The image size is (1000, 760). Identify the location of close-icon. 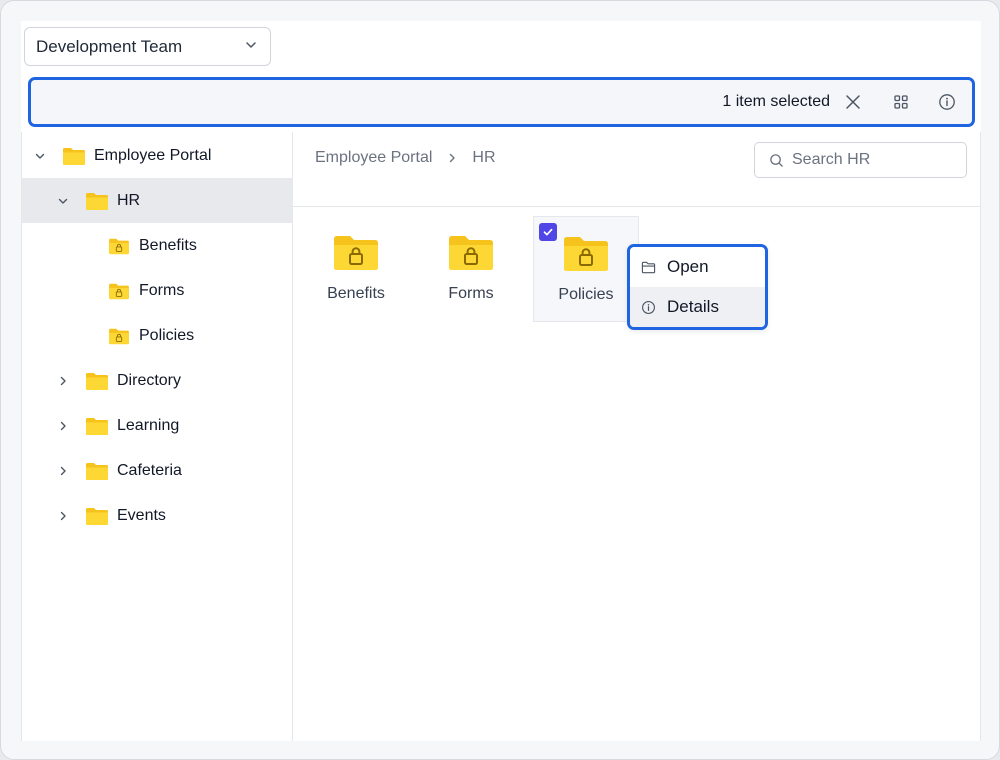
(853, 102).